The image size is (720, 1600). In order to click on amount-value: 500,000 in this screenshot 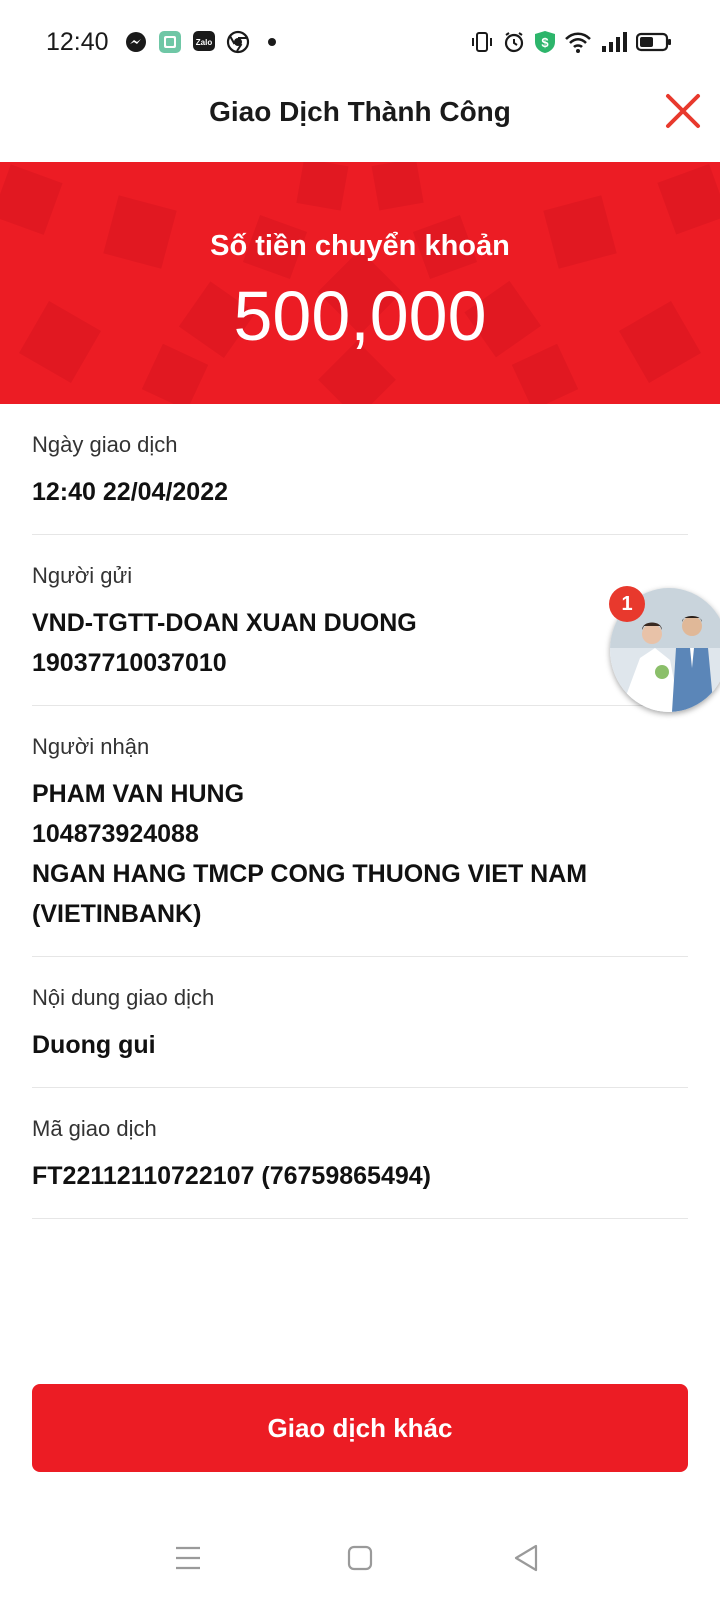, I will do `click(360, 316)`.